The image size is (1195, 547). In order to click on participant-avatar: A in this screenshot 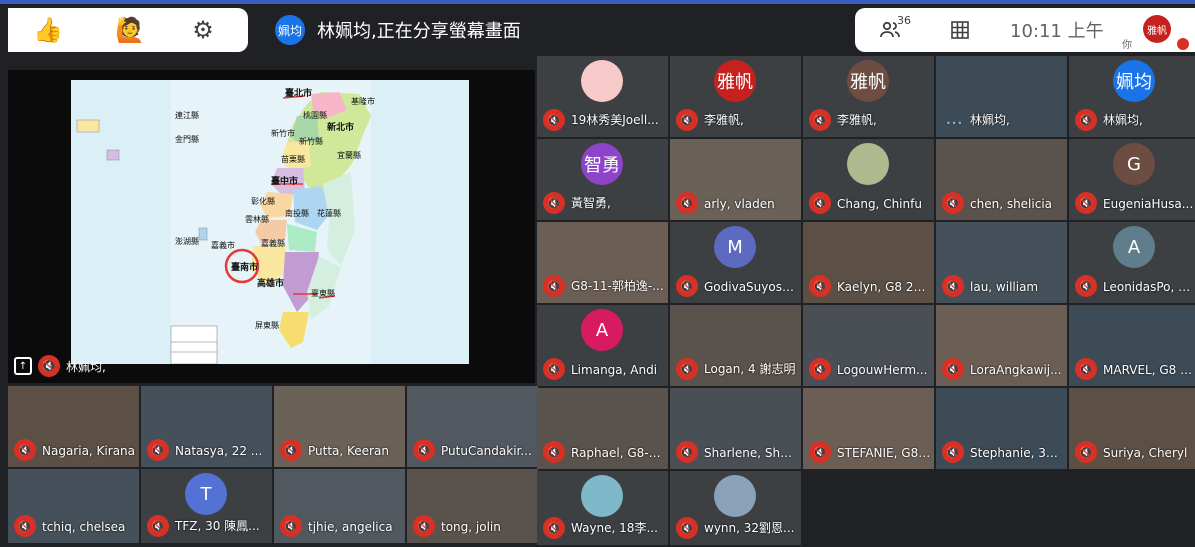, I will do `click(1134, 247)`.